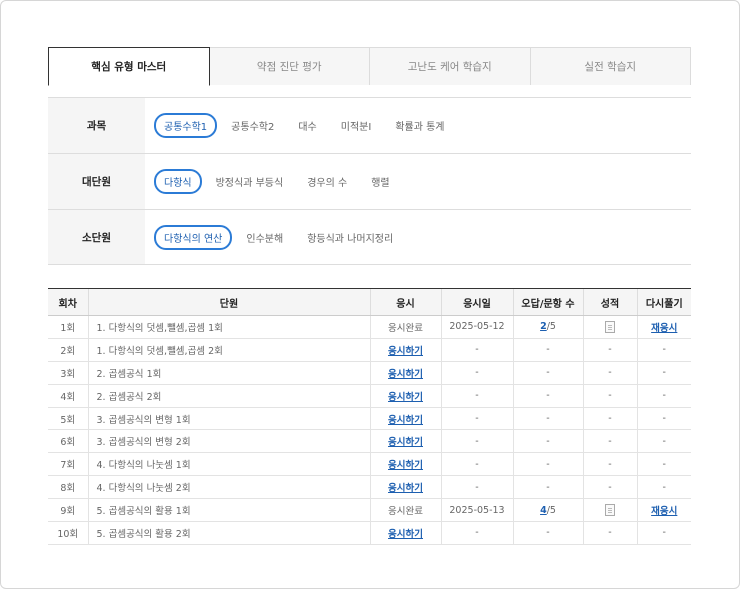 Image resolution: width=740 pixels, height=589 pixels. Describe the element at coordinates (228, 350) in the screenshot. I see `unit-cell: 1. 다항식의 덧셈,뺄셈,곱셈 2회` at that location.